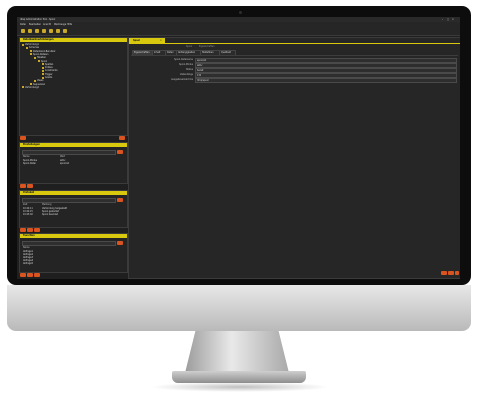 This screenshot has height=399, width=478. I want to click on settings-filter-button, so click(120, 152).